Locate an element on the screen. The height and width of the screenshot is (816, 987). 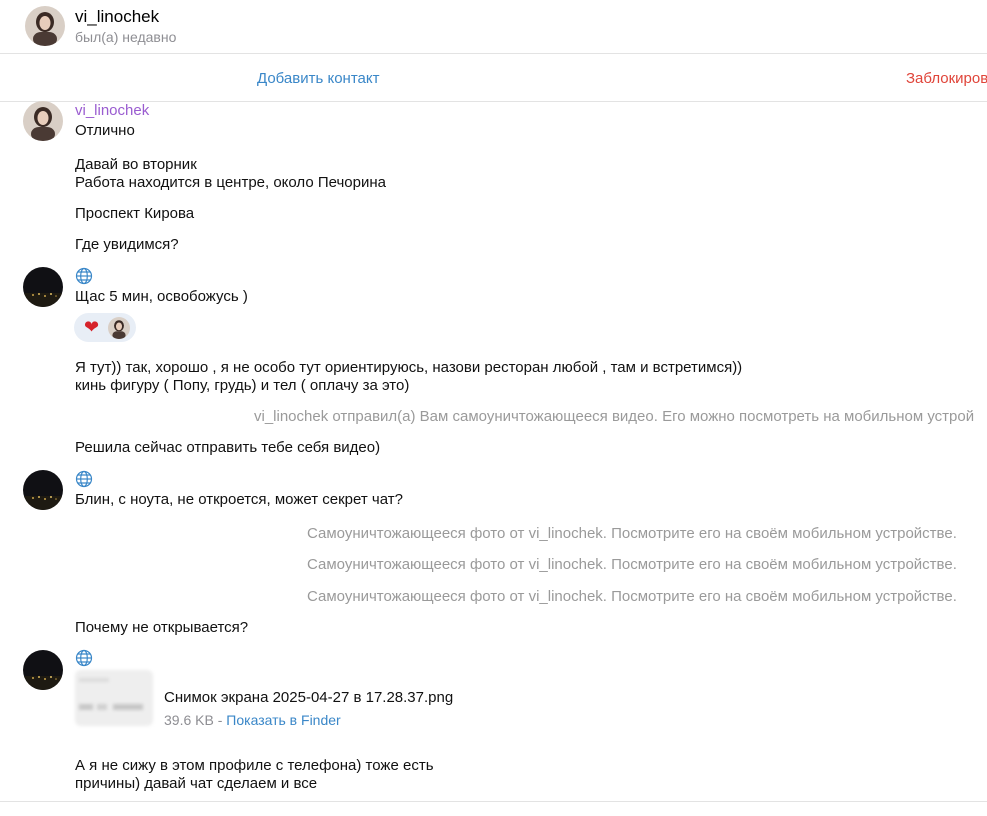
message-text: Щас 5 мин, освобожусь ) is located at coordinates (161, 296).